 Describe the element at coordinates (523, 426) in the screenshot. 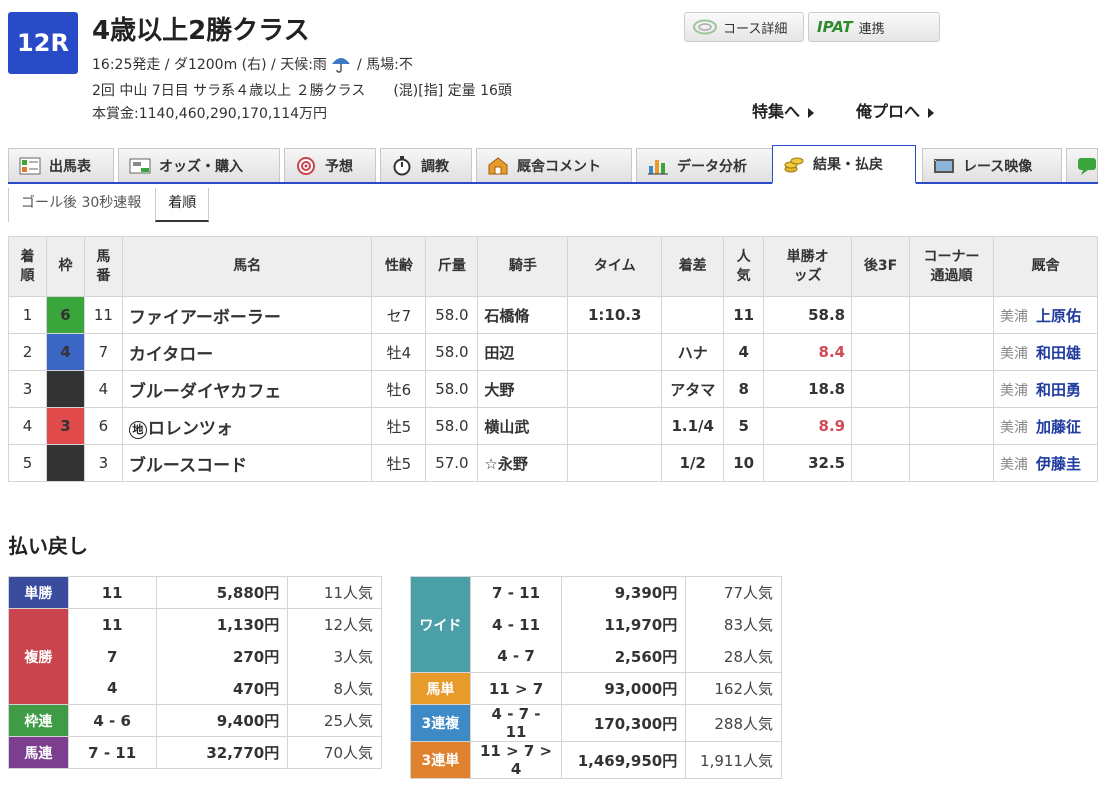

I see `jockey-link: 横山武` at that location.